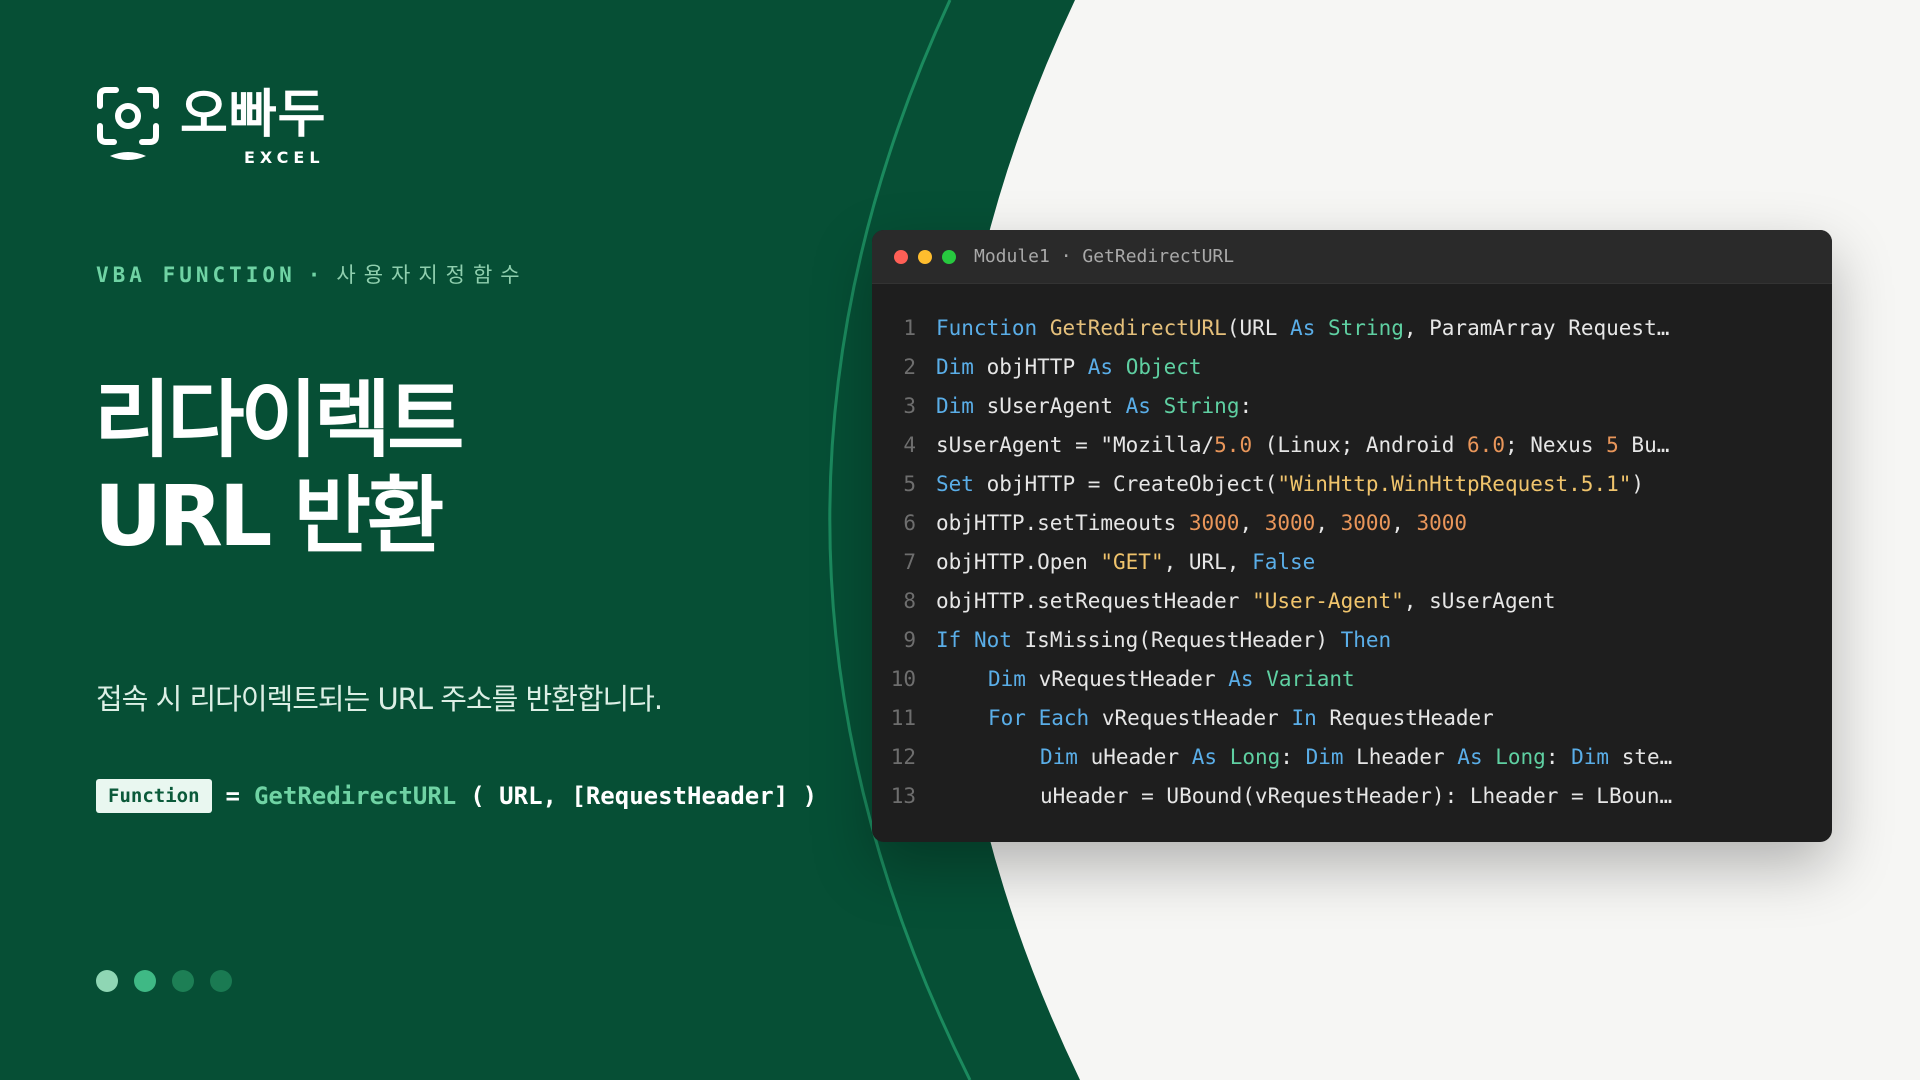 The height and width of the screenshot is (1080, 1920). I want to click on title-line-1: 리다이렉트, so click(279, 420).